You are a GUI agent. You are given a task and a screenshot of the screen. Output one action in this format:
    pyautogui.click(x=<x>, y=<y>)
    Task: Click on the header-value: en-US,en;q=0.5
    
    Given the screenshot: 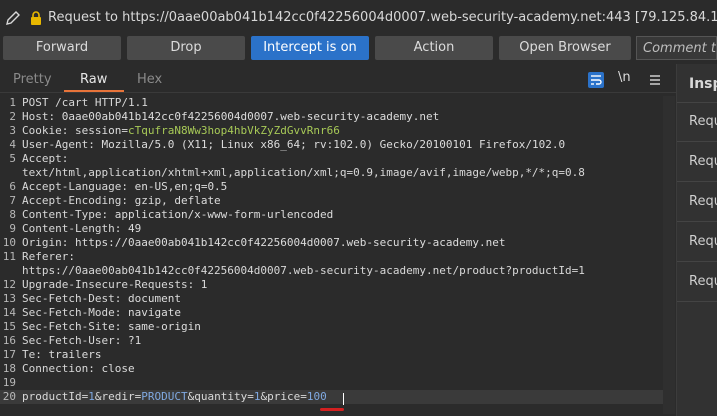 What is the action you would take?
    pyautogui.click(x=177, y=186)
    